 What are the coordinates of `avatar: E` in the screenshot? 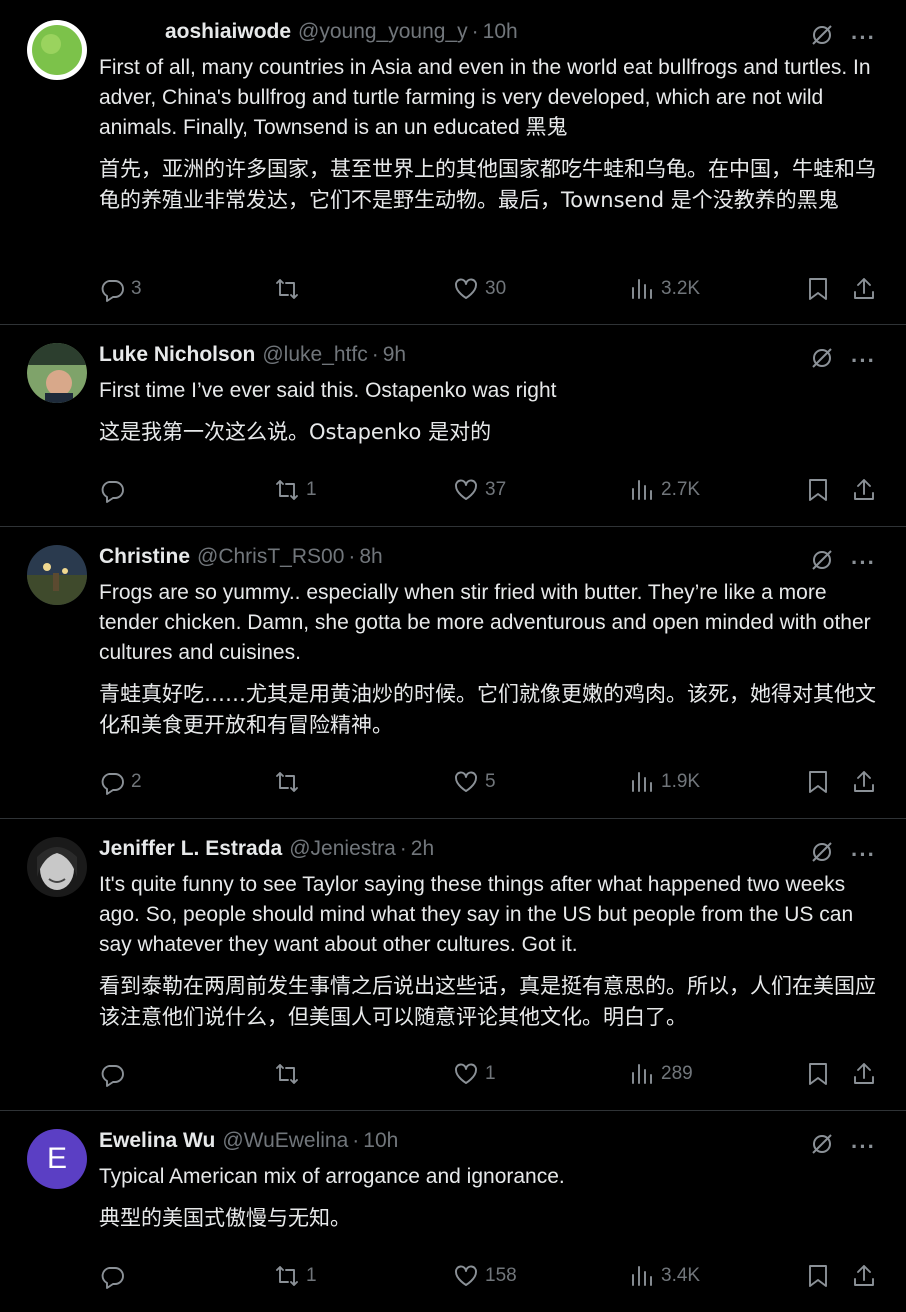 It's located at (57, 1159).